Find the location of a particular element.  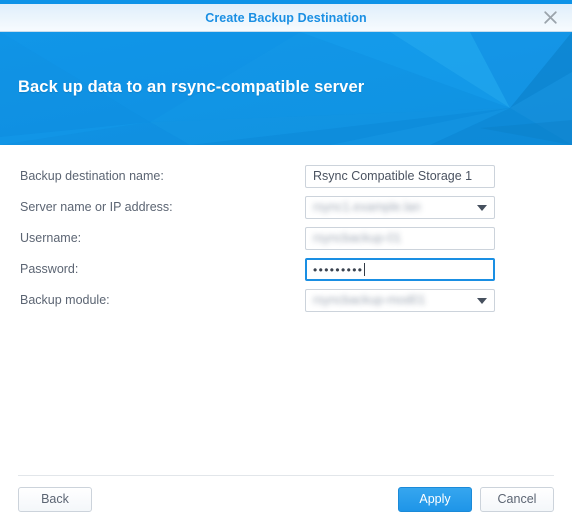

password-input: ••••••••• is located at coordinates (400, 269).